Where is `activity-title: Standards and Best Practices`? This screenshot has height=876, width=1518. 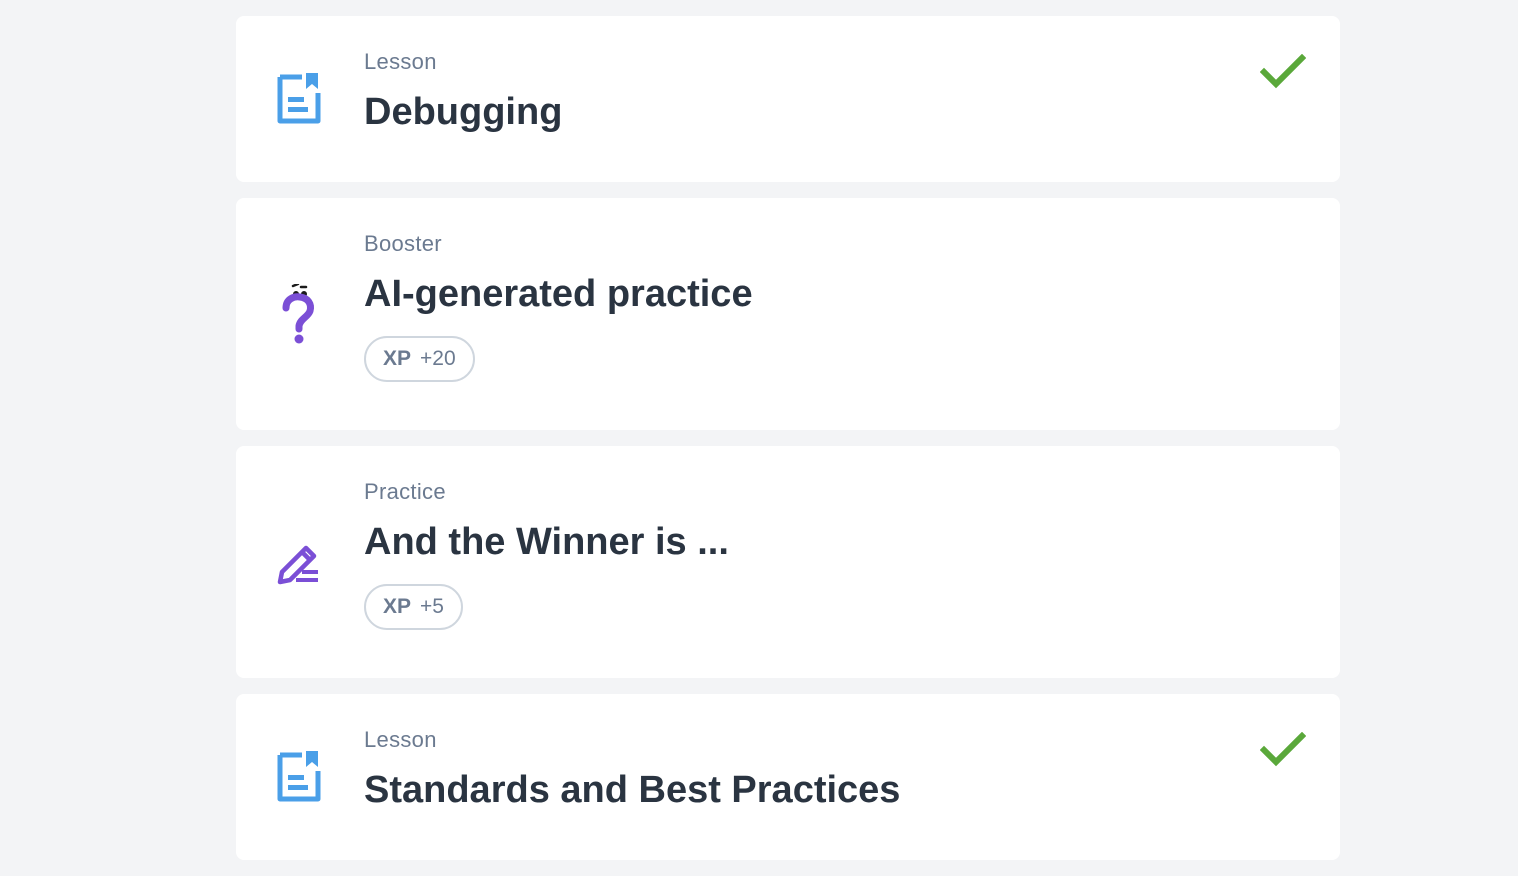
activity-title: Standards and Best Practices is located at coordinates (792, 790).